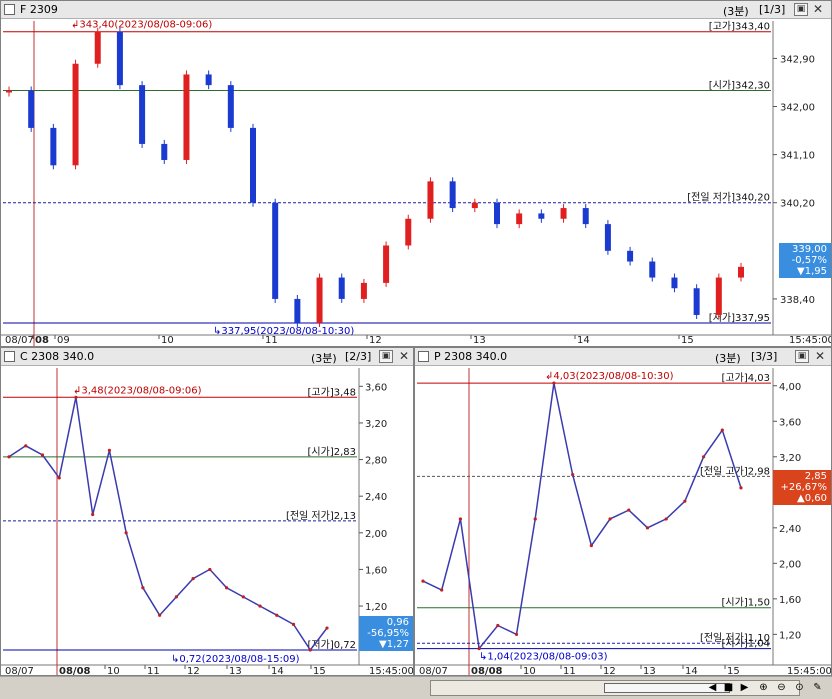 The width and height of the screenshot is (832, 699). What do you see at coordinates (712, 687) in the screenshot?
I see `scroll-left-icon: ◀` at bounding box center [712, 687].